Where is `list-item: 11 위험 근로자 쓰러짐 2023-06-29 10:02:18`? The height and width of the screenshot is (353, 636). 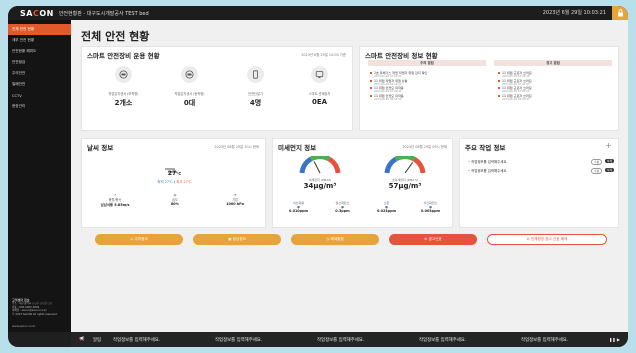
list-item: 11 위험 근로자 쓰러짐 2023-06-29 10:02:18 is located at coordinates (546, 74).